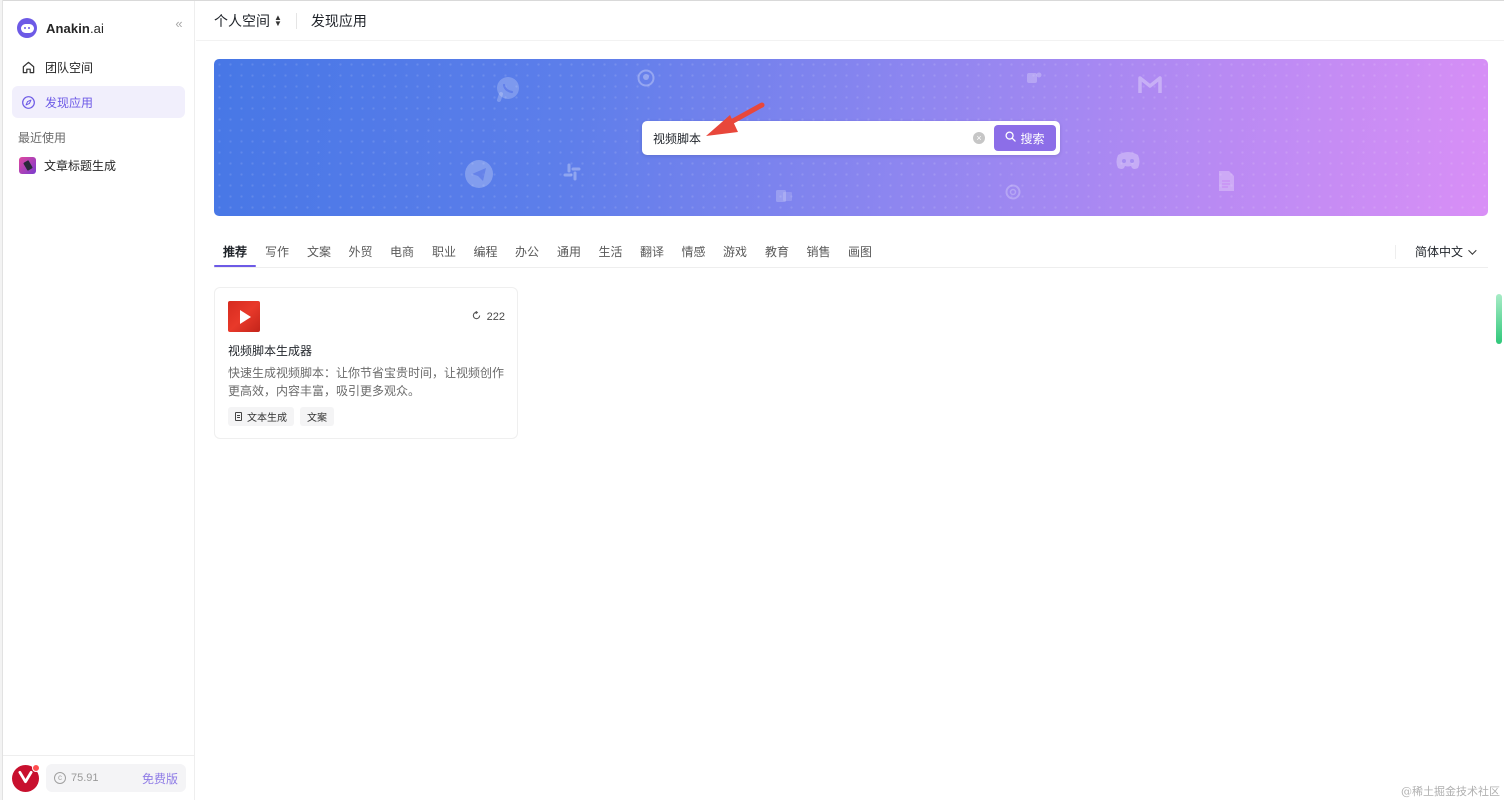 The image size is (1504, 800). What do you see at coordinates (777, 252) in the screenshot?
I see `tab-education: 教育` at bounding box center [777, 252].